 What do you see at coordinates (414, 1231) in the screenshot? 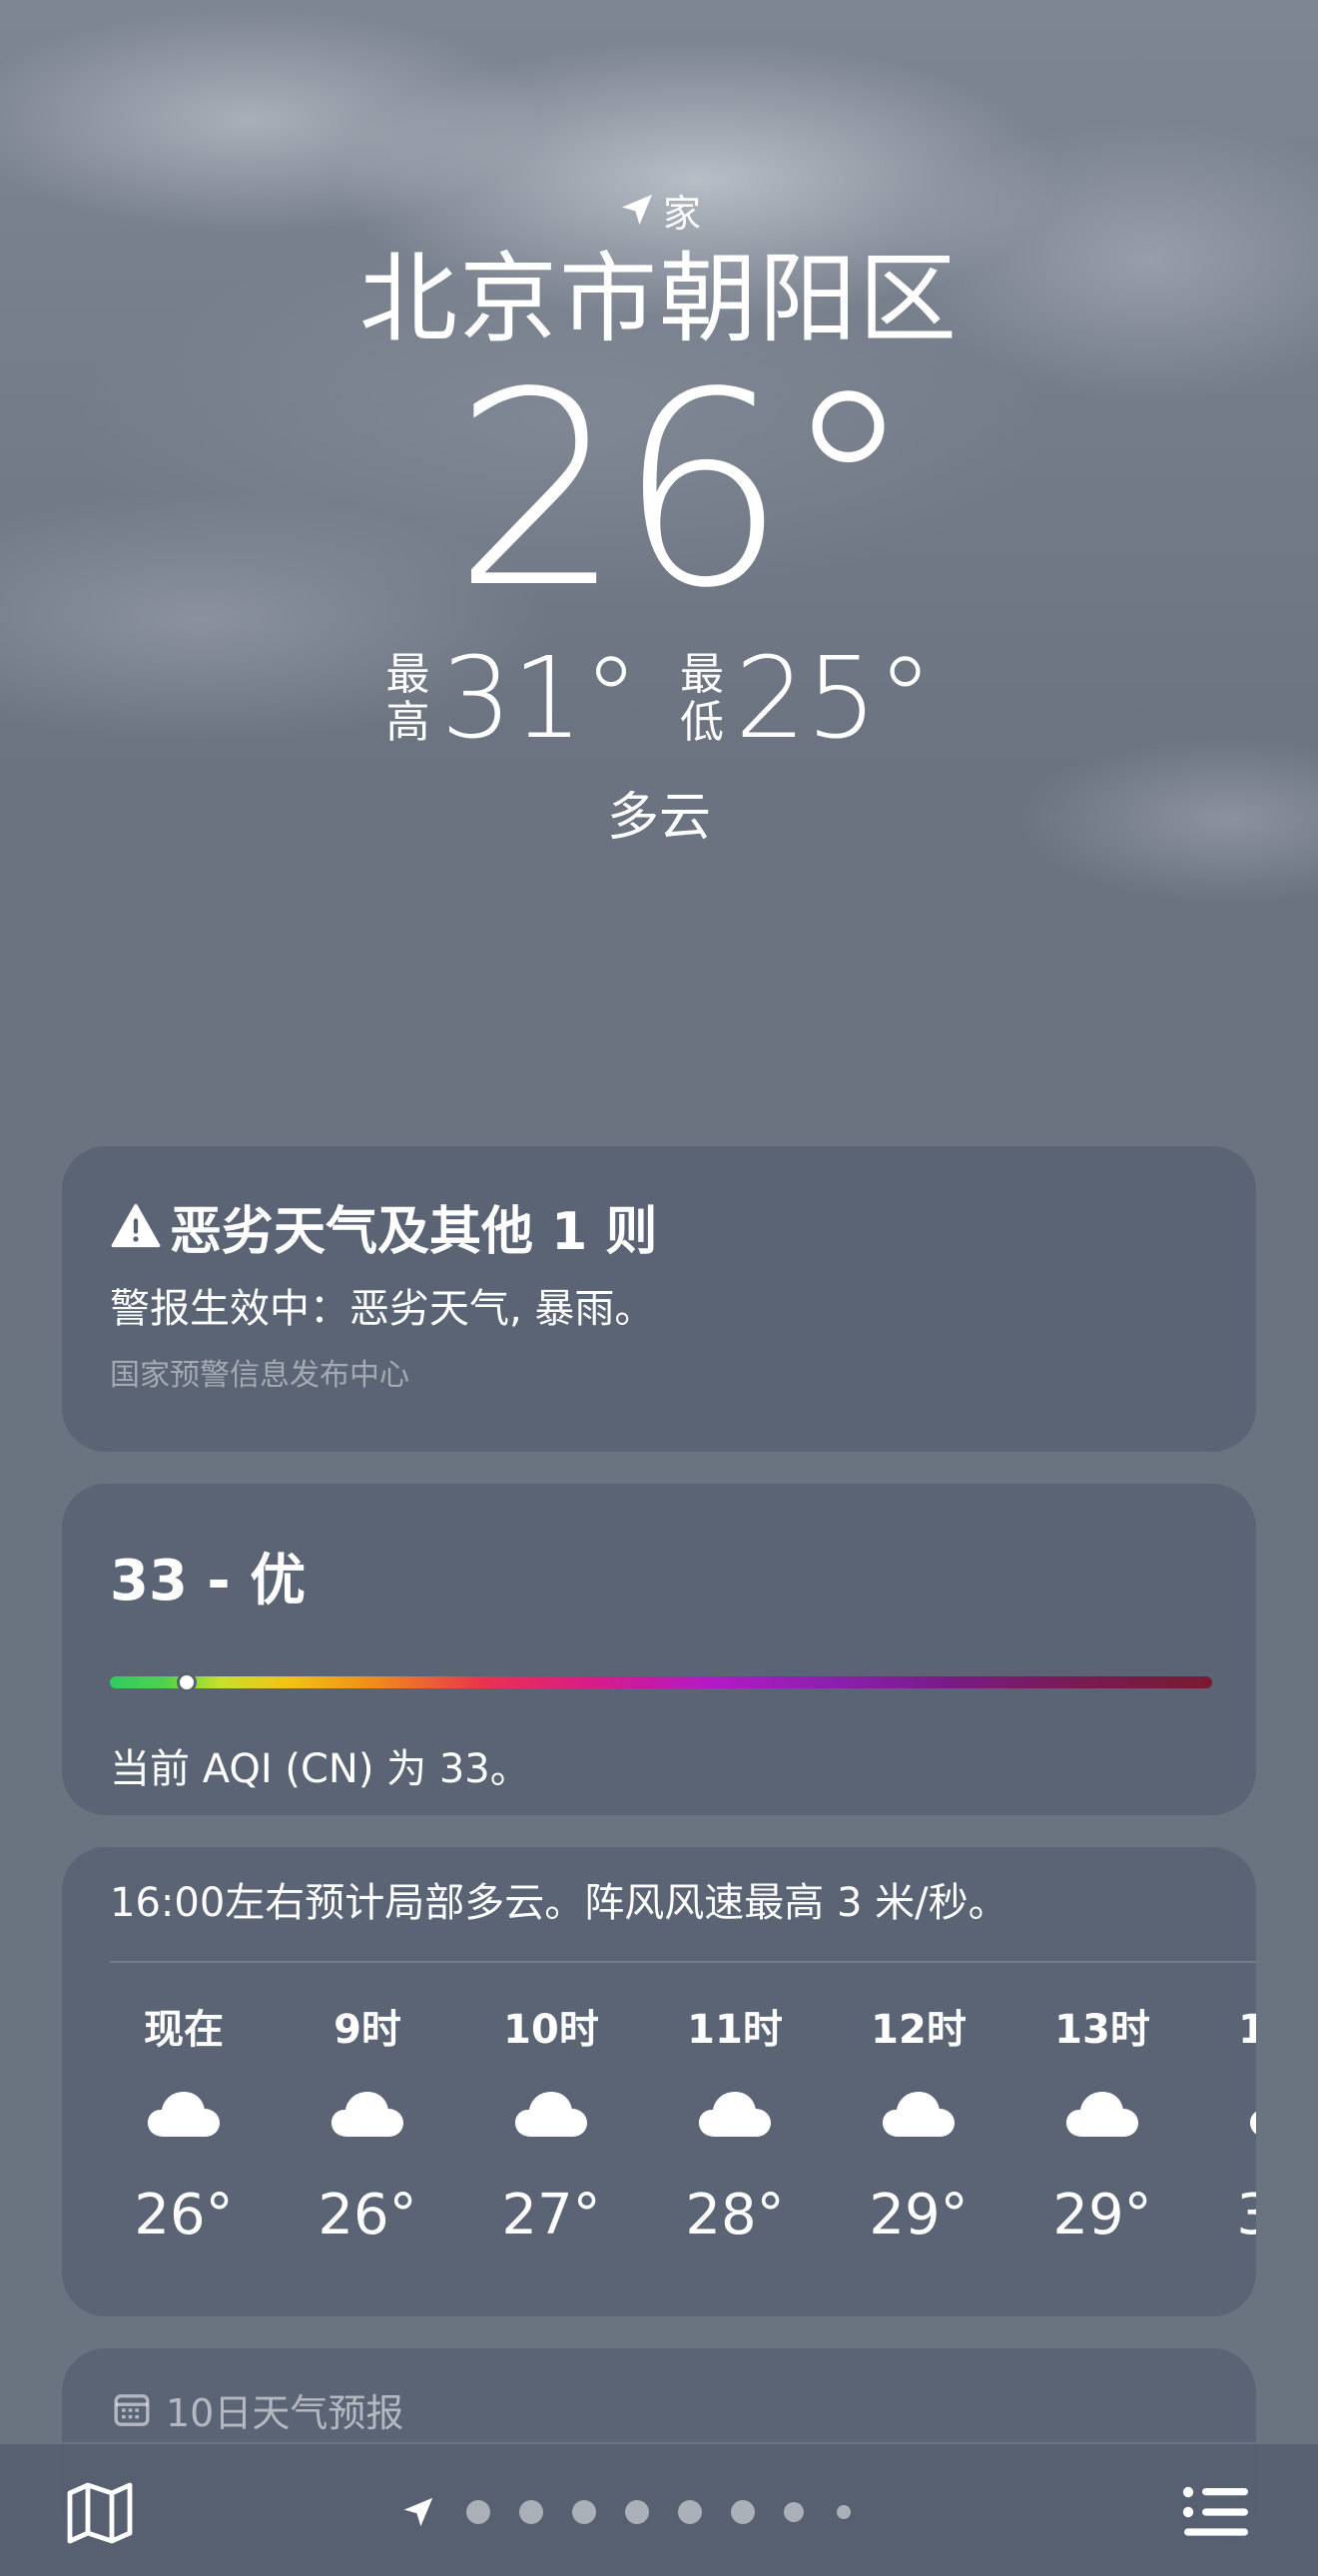
I see `alert-title: 恶劣天气及其他 1 则` at bounding box center [414, 1231].